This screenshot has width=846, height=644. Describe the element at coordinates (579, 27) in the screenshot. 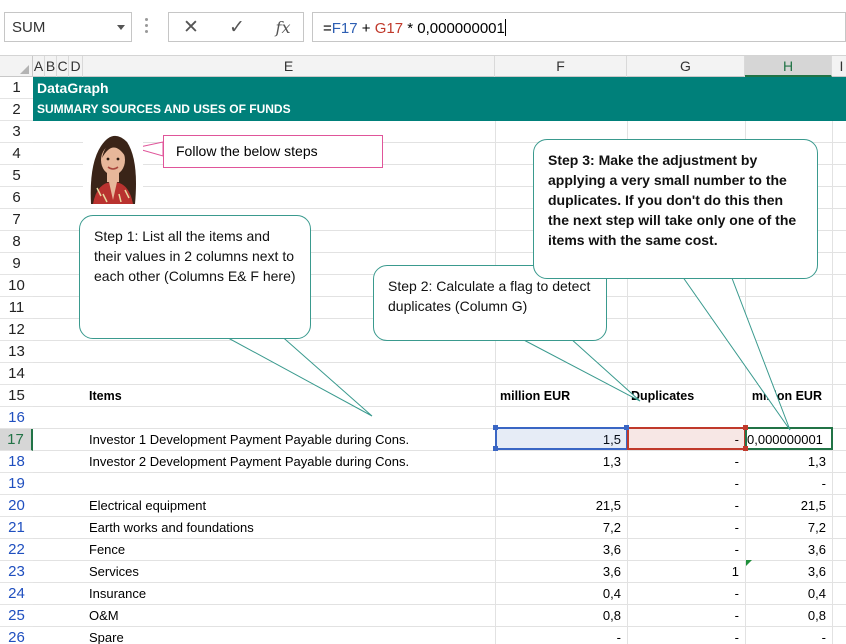

I see `formula-input: =F17 + G17 * 0,000000001` at that location.